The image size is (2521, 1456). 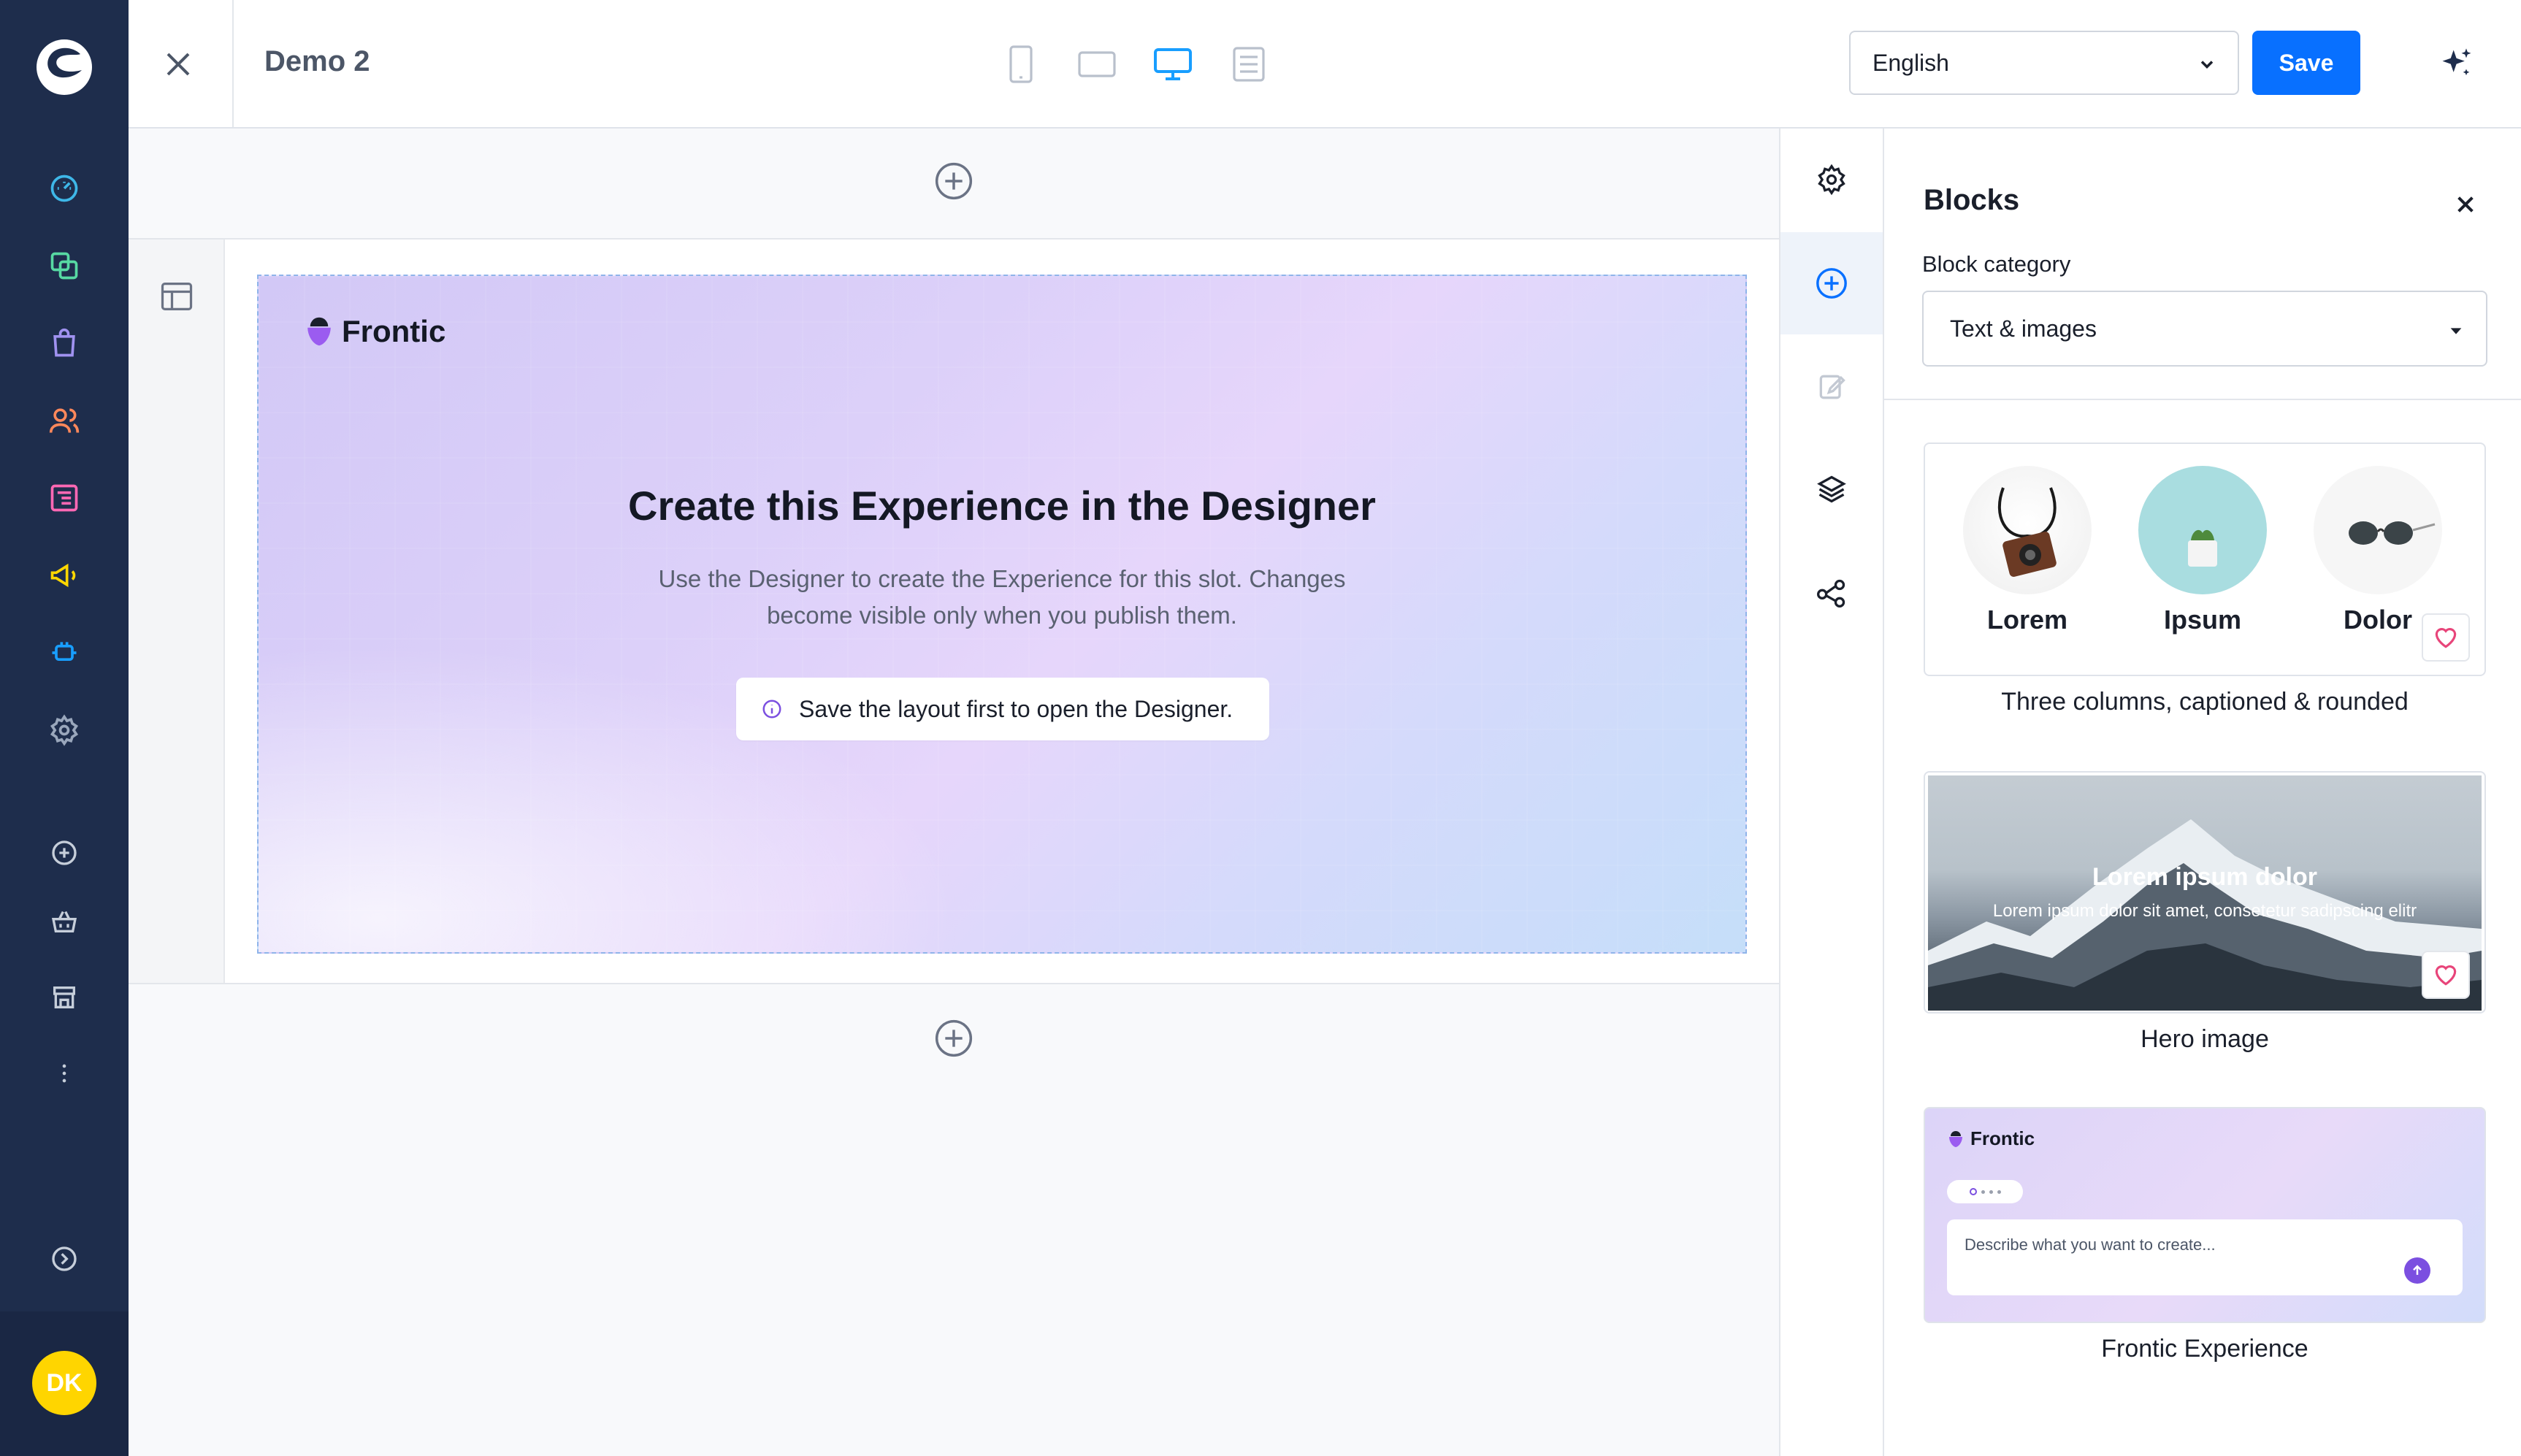 I want to click on storefront-icon, so click(x=64, y=997).